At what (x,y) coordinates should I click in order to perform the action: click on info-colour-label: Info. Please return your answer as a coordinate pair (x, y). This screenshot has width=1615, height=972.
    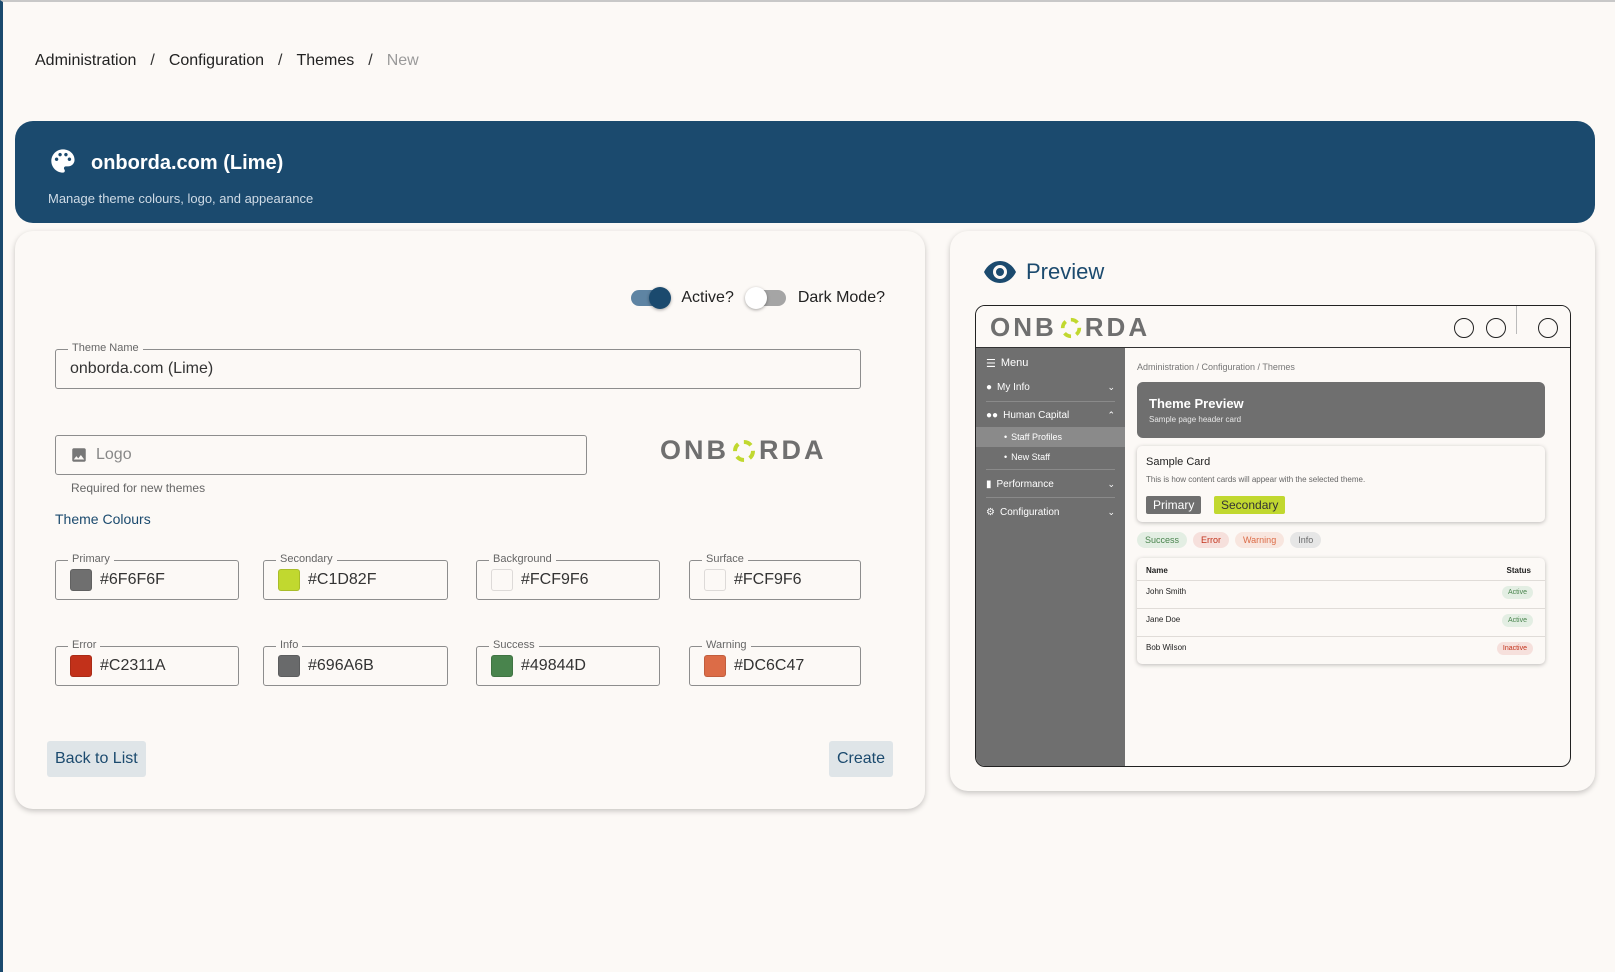
    Looking at the image, I should click on (289, 645).